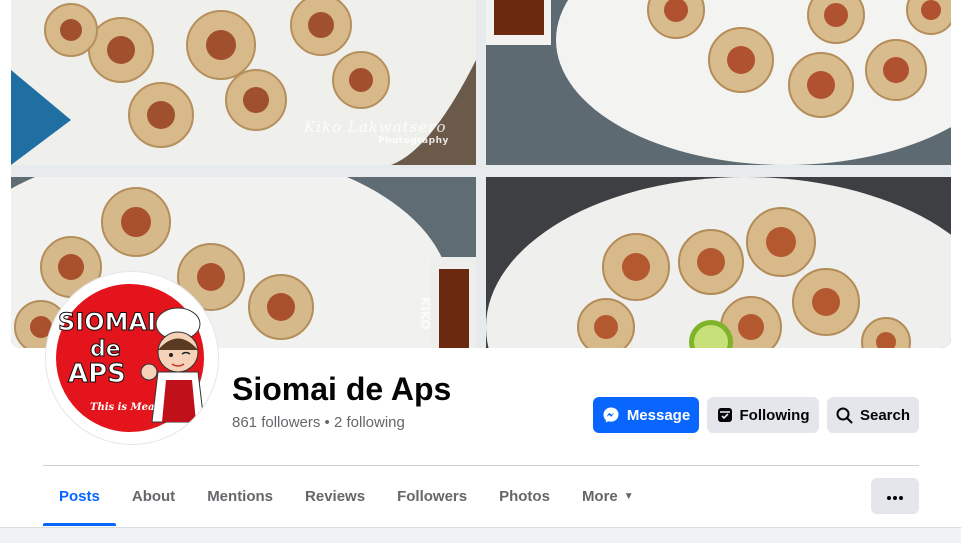 The image size is (961, 543). What do you see at coordinates (885, 415) in the screenshot?
I see `search-button-label: Search` at bounding box center [885, 415].